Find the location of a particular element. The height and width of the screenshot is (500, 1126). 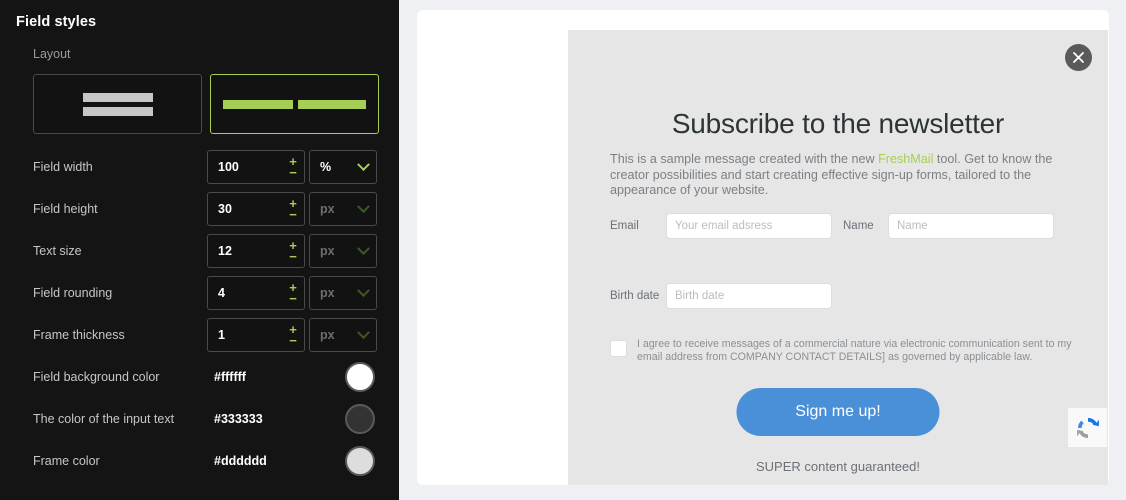

brand-name: FreshMail is located at coordinates (906, 159).